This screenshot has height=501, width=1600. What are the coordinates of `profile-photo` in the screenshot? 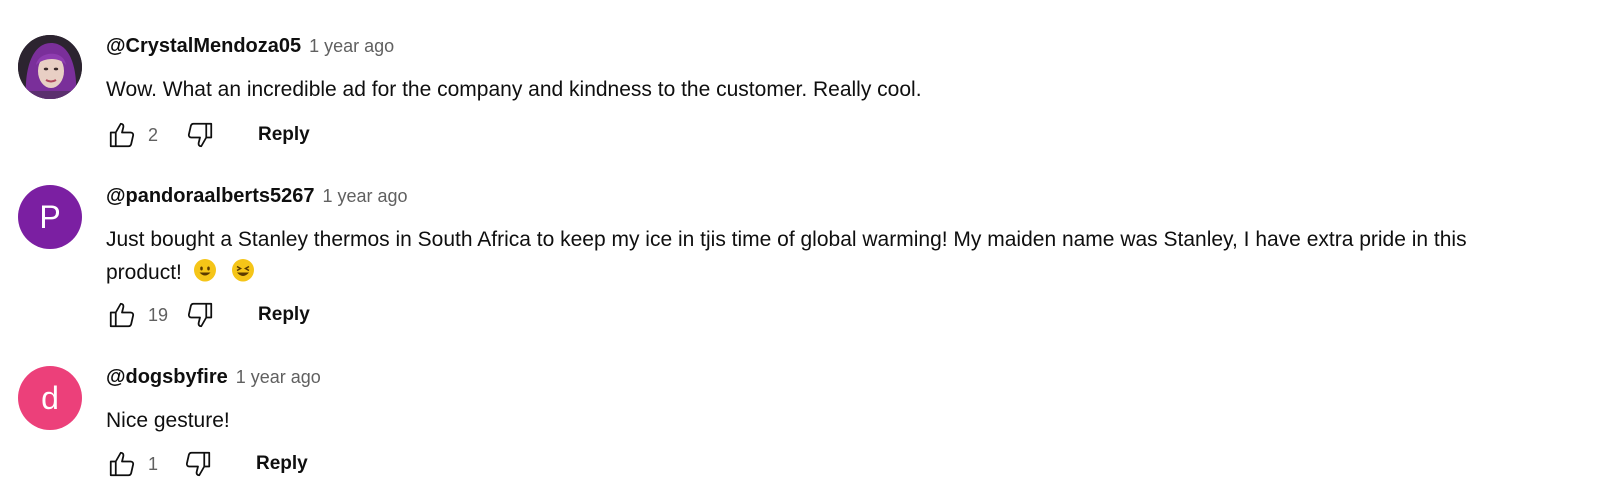 It's located at (50, 67).